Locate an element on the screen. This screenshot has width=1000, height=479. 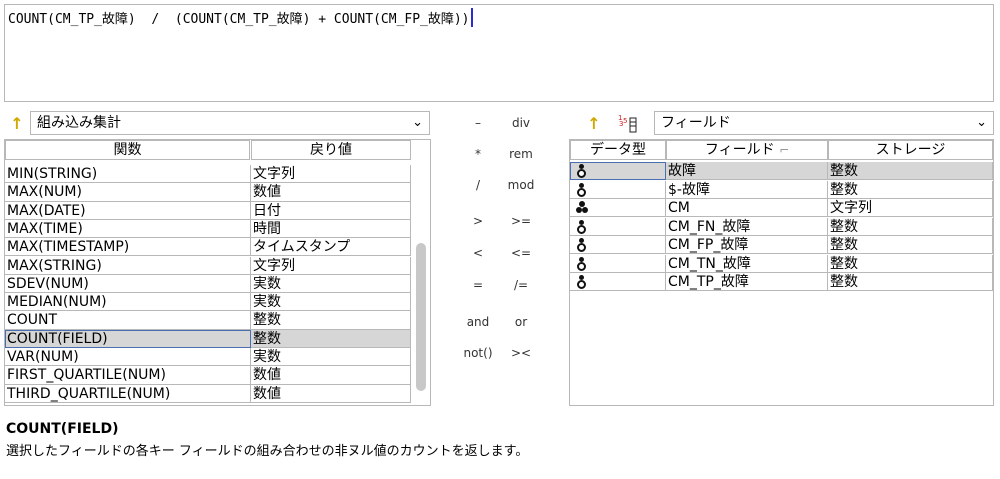
function-row: MAX(TIMESTAMP) タイムスタンプ is located at coordinates (208, 247).